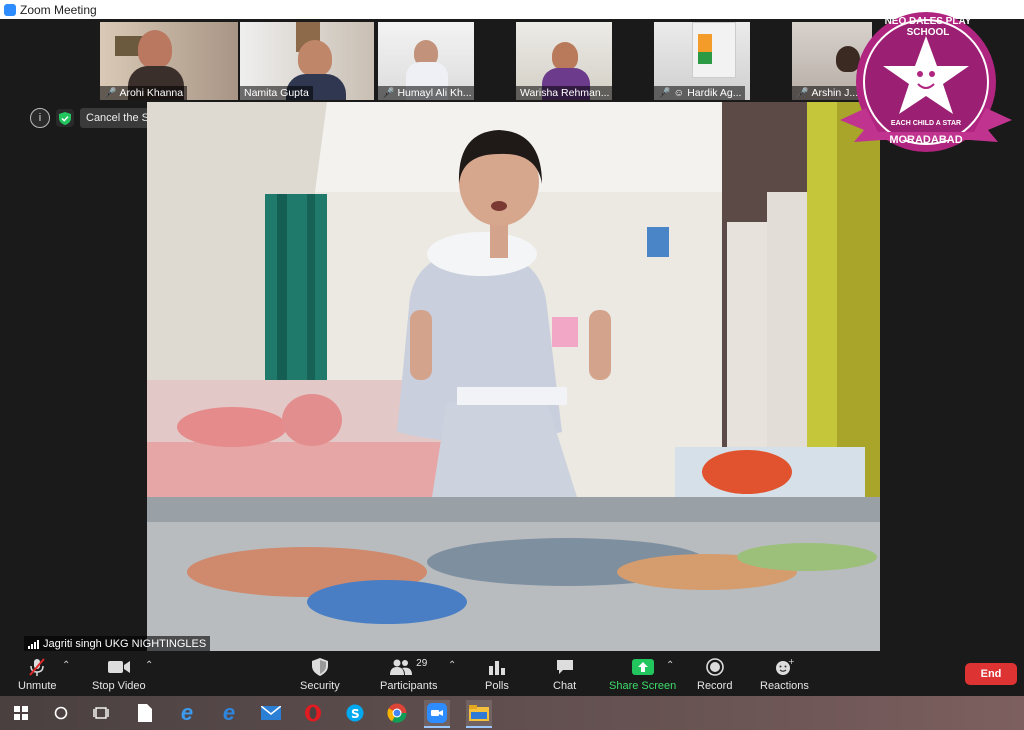  Describe the element at coordinates (714, 667) in the screenshot. I see `record-icon` at that location.